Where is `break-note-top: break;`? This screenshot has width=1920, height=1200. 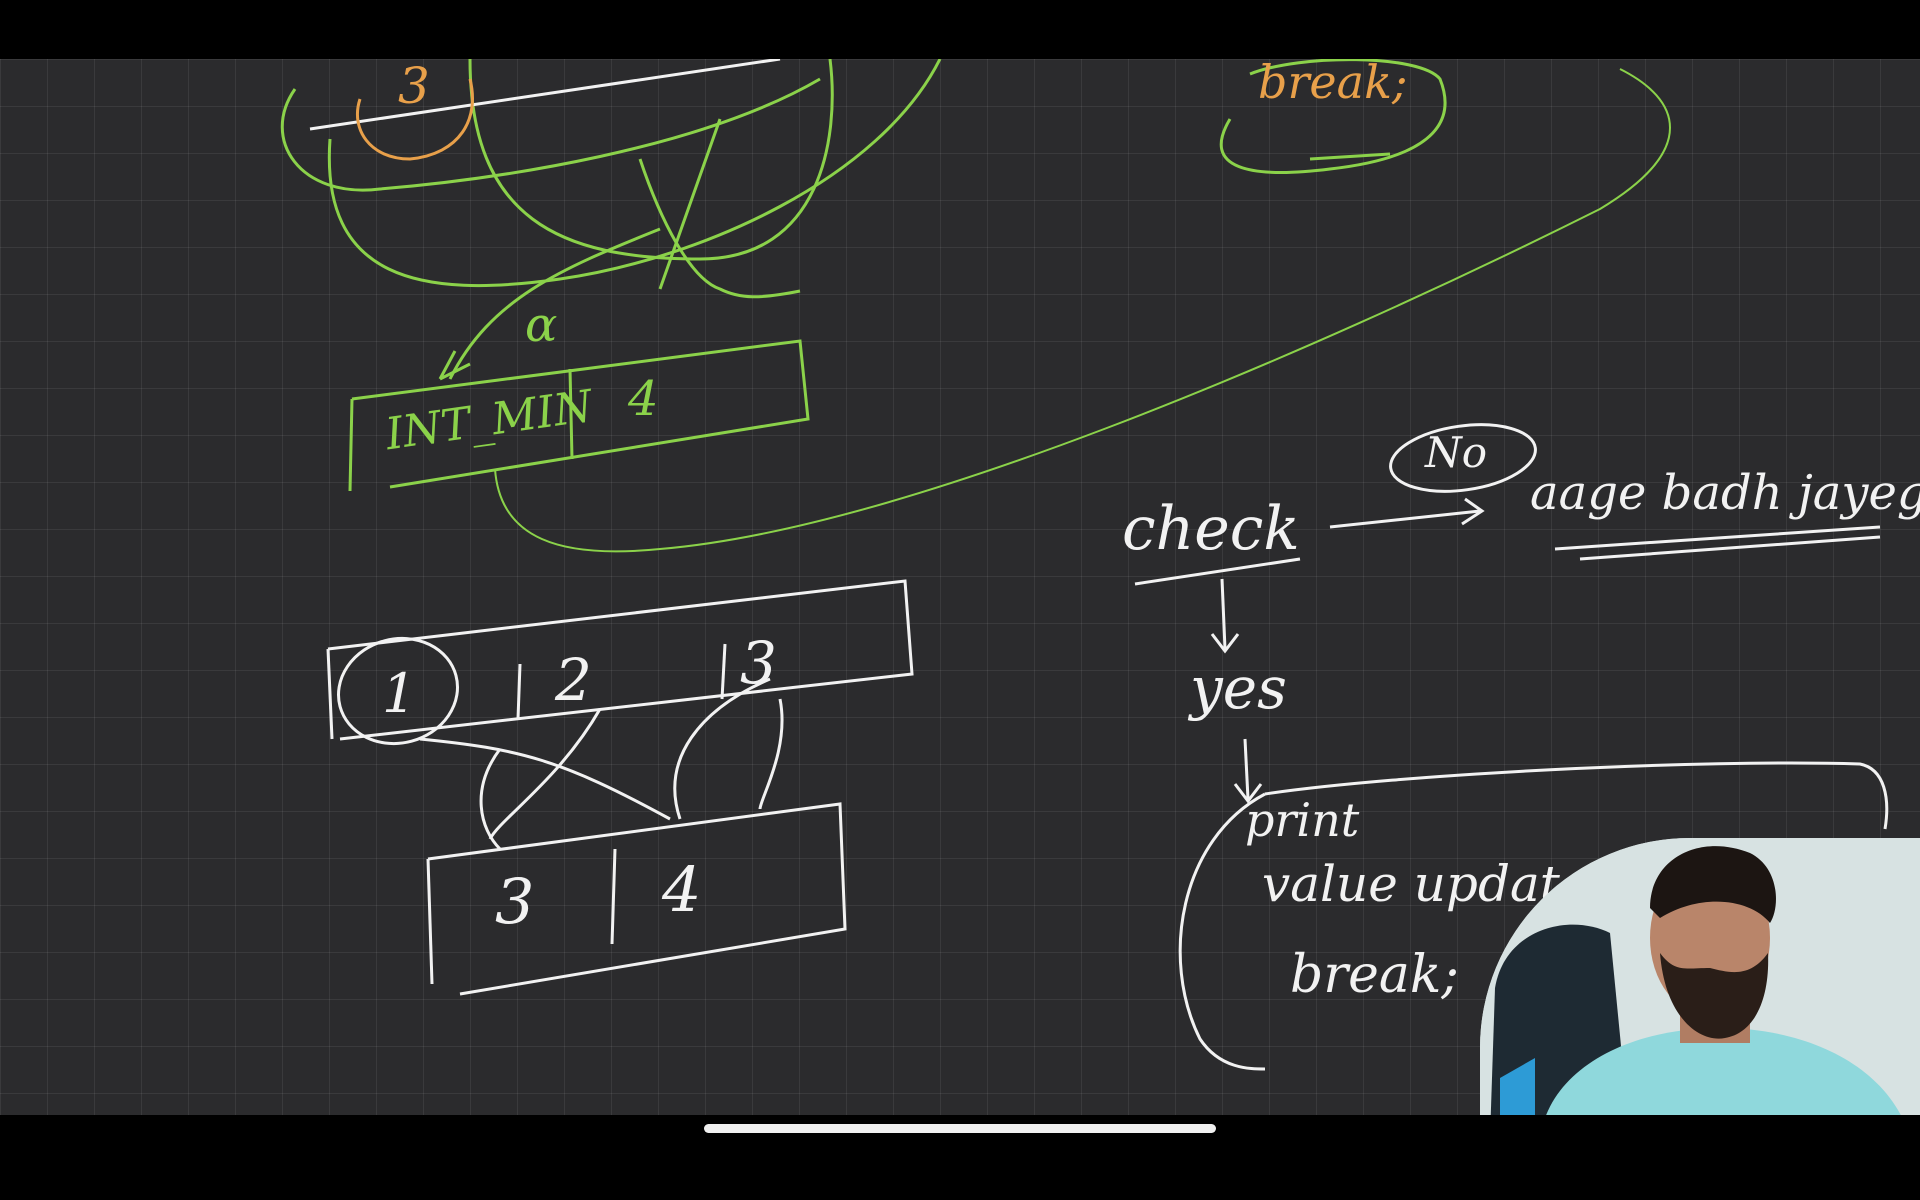
break-note-top: break; is located at coordinates (1333, 84).